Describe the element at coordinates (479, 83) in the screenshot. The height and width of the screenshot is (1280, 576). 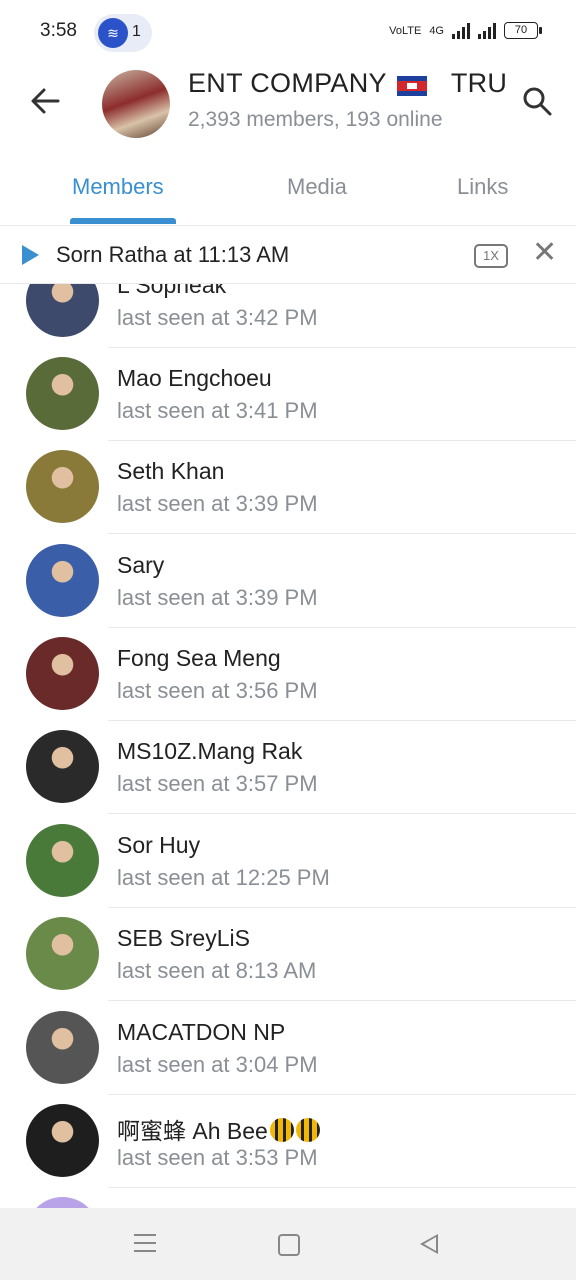
I see `group-title-right: TRU` at that location.